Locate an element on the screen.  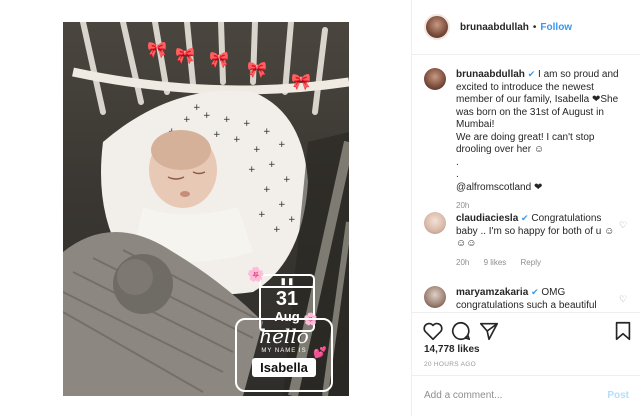
date-day: 31 is located at coordinates (287, 299).